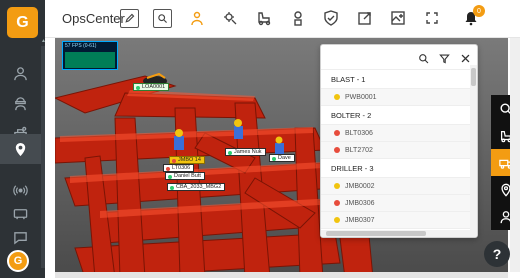 This screenshot has height=278, width=520. I want to click on toolbar-person-locate-button, so click(197, 18).